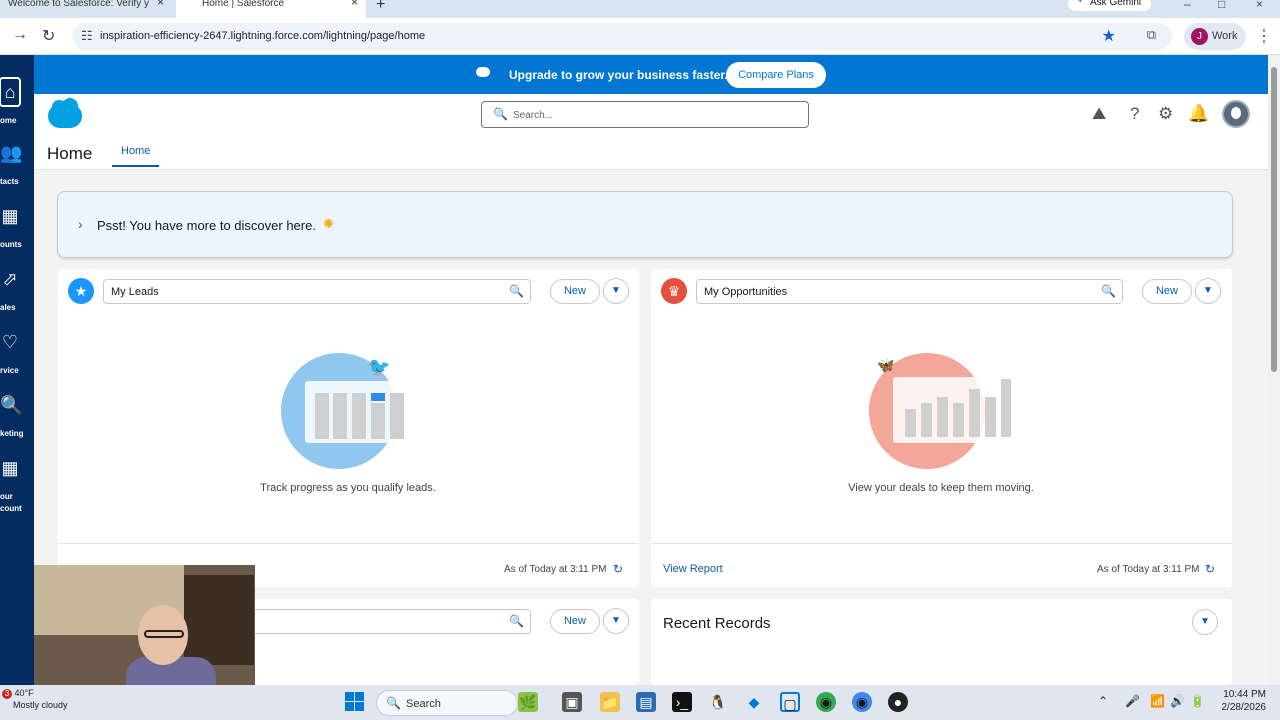  What do you see at coordinates (862, 702) in the screenshot?
I see `chrome-profile-icon: ◉` at bounding box center [862, 702].